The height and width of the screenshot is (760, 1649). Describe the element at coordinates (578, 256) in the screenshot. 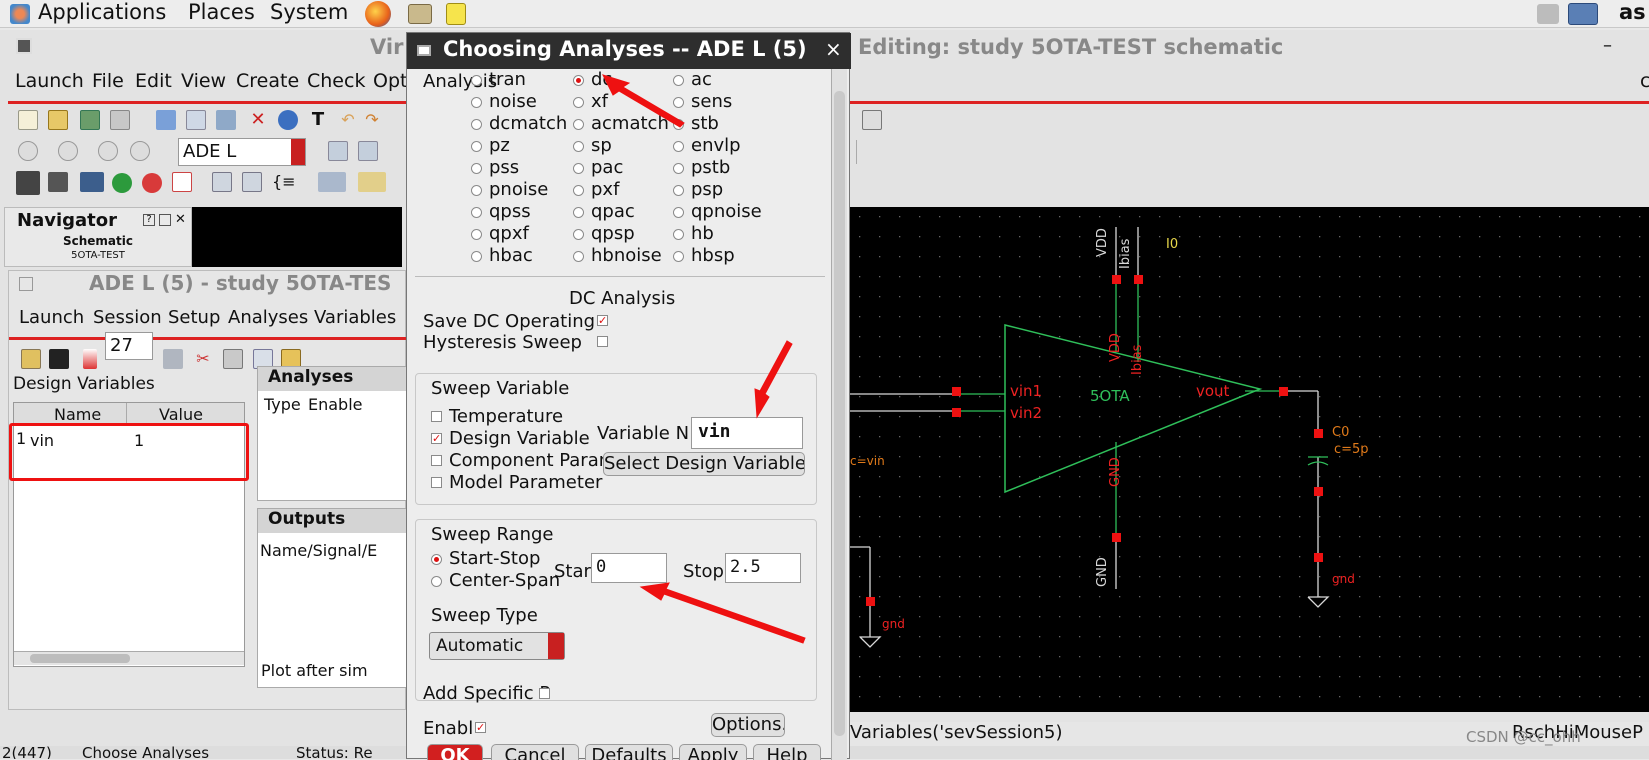

I see `analysis-radio-hbnoise` at that location.